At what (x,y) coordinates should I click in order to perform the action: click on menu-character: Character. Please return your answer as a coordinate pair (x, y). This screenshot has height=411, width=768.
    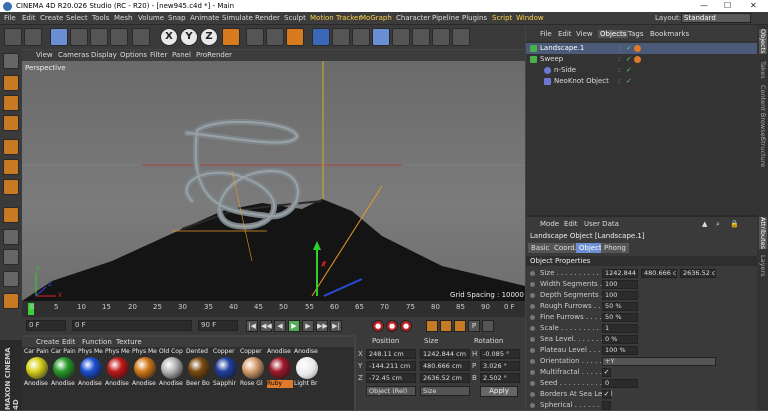
    Looking at the image, I should click on (413, 18).